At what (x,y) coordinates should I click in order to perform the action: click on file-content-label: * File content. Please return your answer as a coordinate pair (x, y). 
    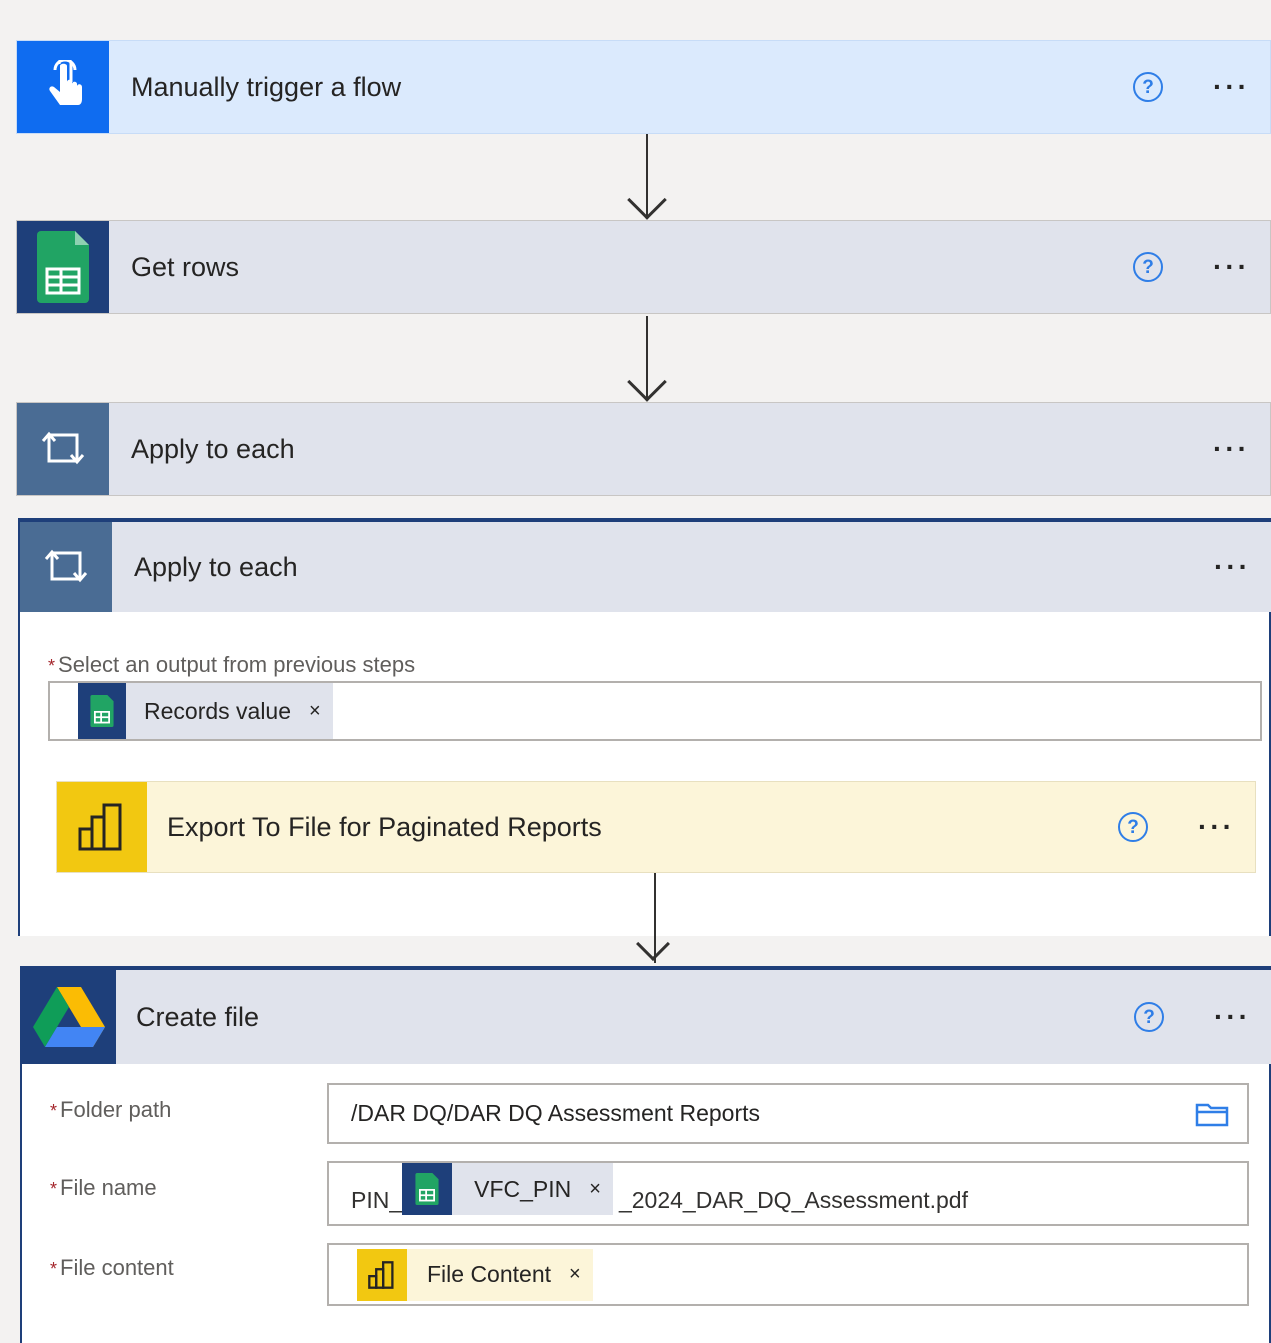
    Looking at the image, I should click on (112, 1267).